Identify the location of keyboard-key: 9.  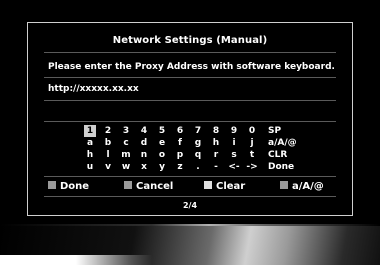
(234, 131).